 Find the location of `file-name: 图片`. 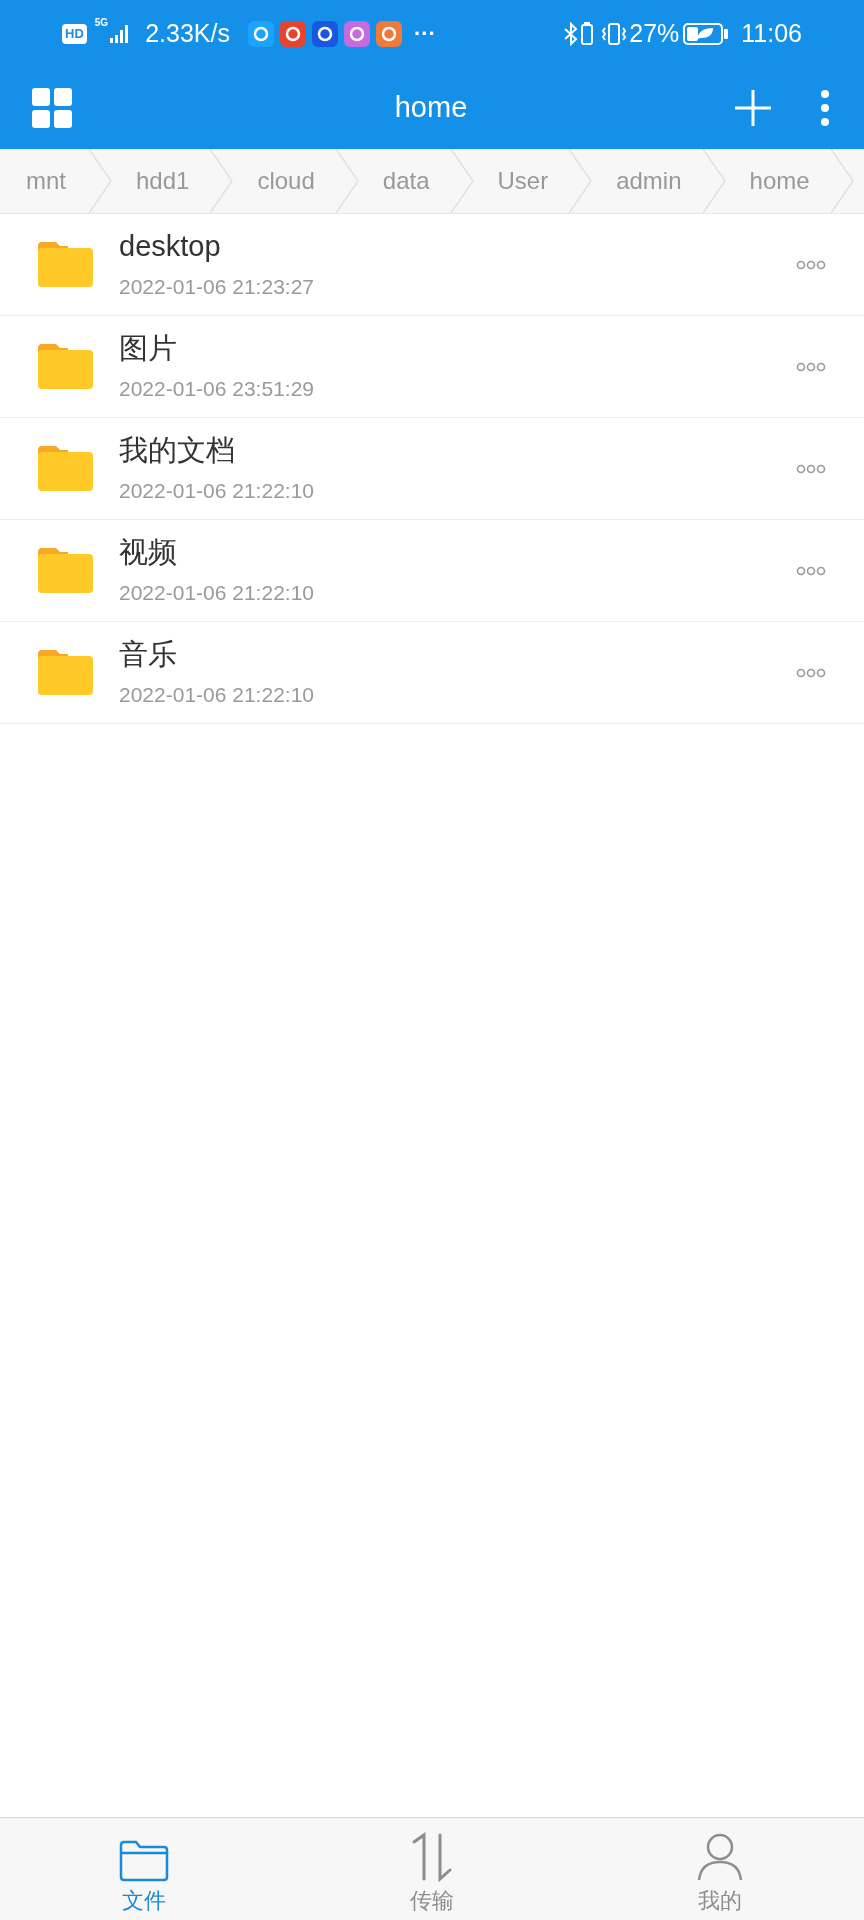

file-name: 图片 is located at coordinates (148, 348).